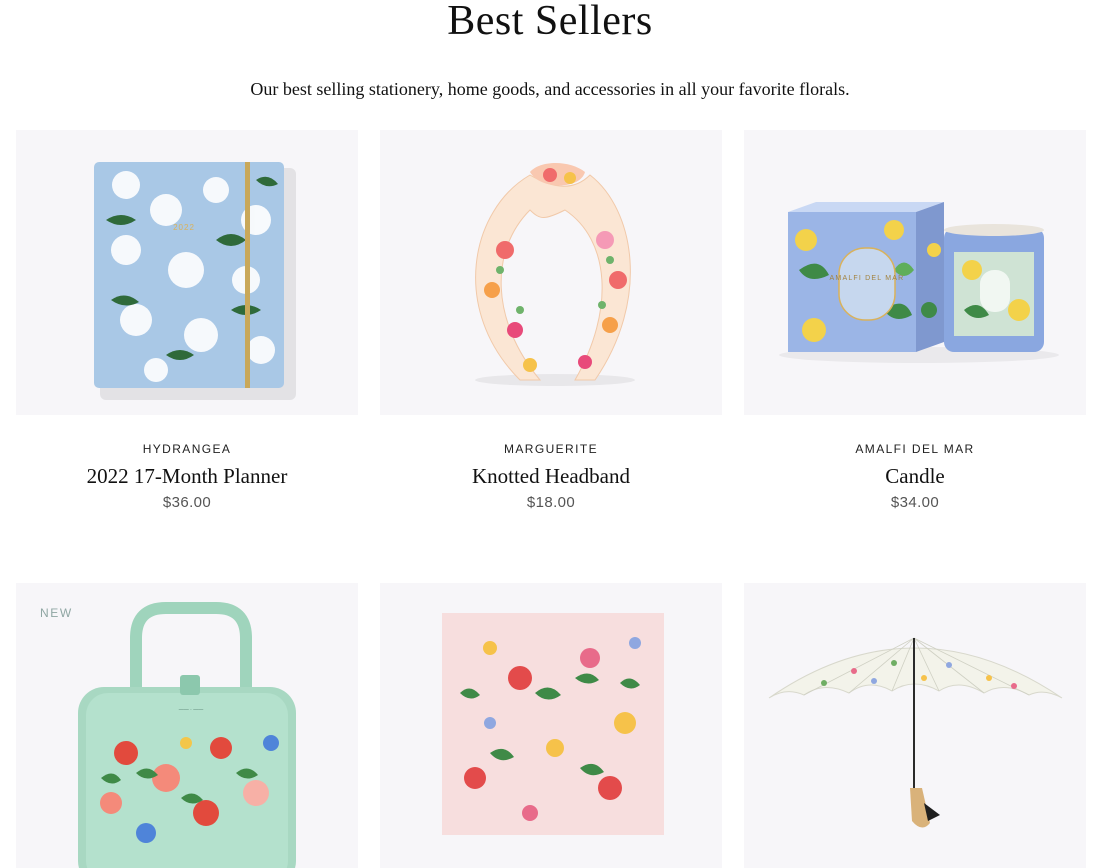 Image resolution: width=1100 pixels, height=868 pixels. I want to click on product-image-planner: 2022, so click(187, 272).